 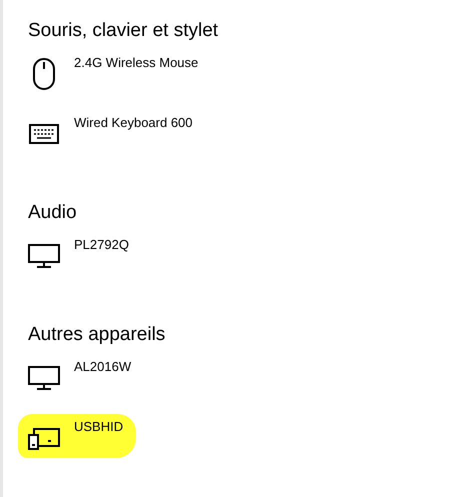 I want to click on device-name: USBHID, so click(x=99, y=427).